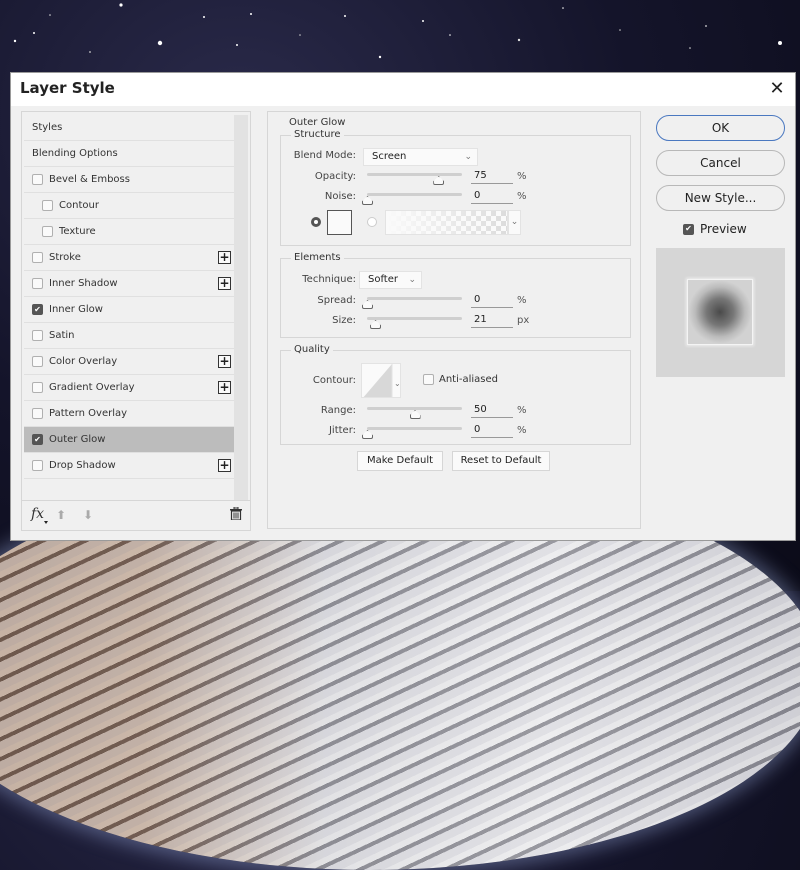 Image resolution: width=800 pixels, height=870 pixels. What do you see at coordinates (492, 196) in the screenshot?
I see `noise-input: 0` at bounding box center [492, 196].